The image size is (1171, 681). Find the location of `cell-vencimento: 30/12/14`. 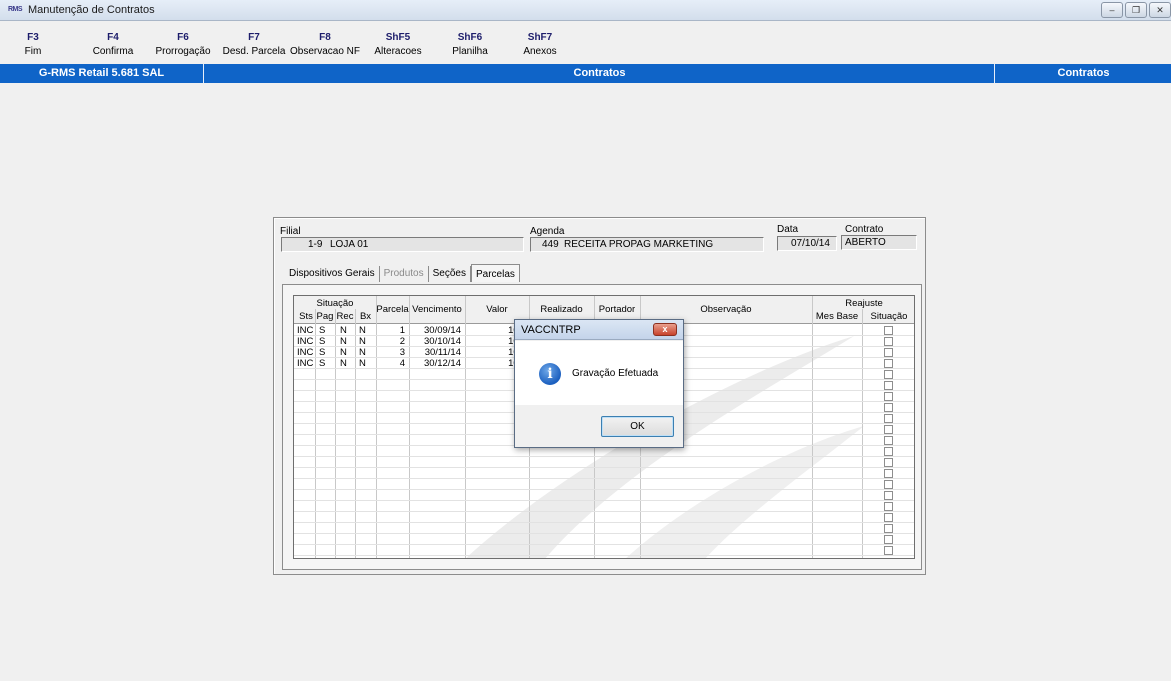

cell-vencimento: 30/12/14 is located at coordinates (442, 363).